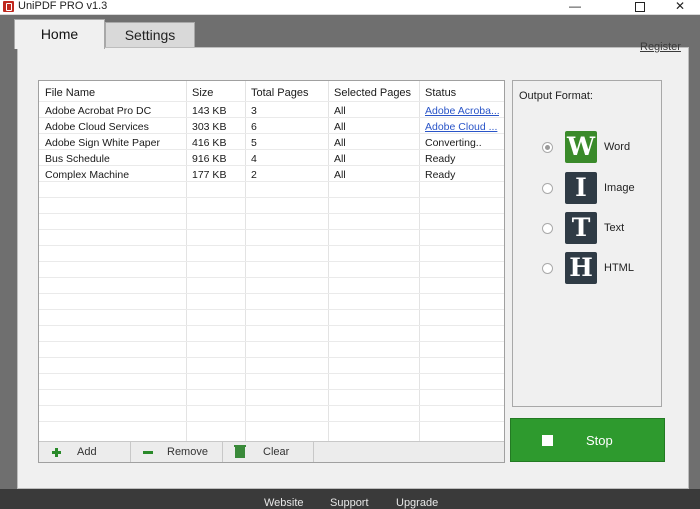  I want to click on header-selected-pages: Selected Pages, so click(372, 93).